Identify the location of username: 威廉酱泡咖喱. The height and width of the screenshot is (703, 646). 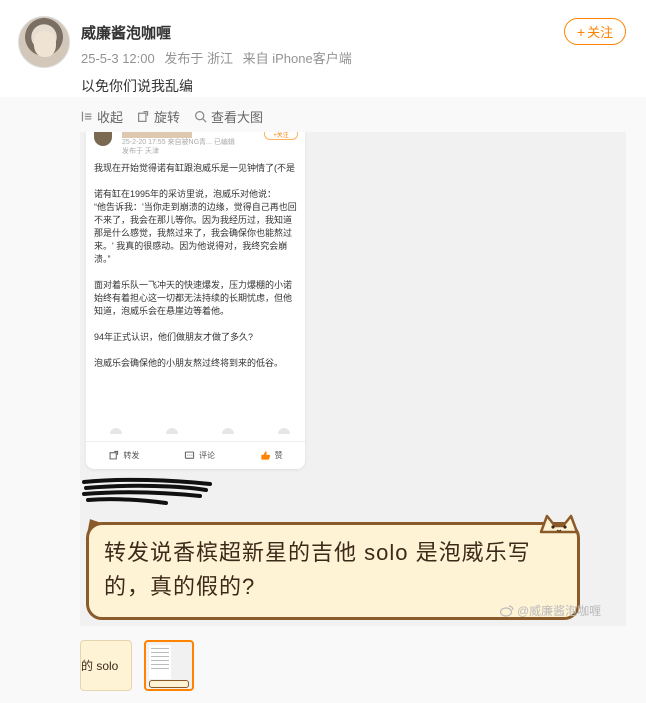
(126, 32).